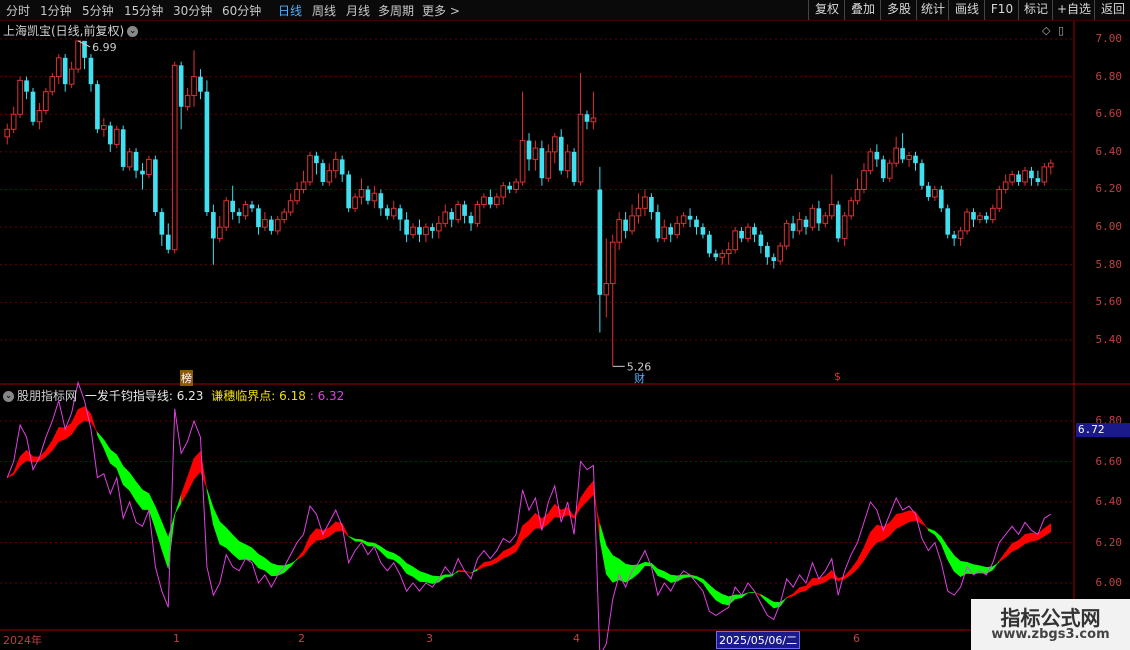 This screenshot has height=650, width=1130. I want to click on bang-marker: 榜, so click(186, 378).